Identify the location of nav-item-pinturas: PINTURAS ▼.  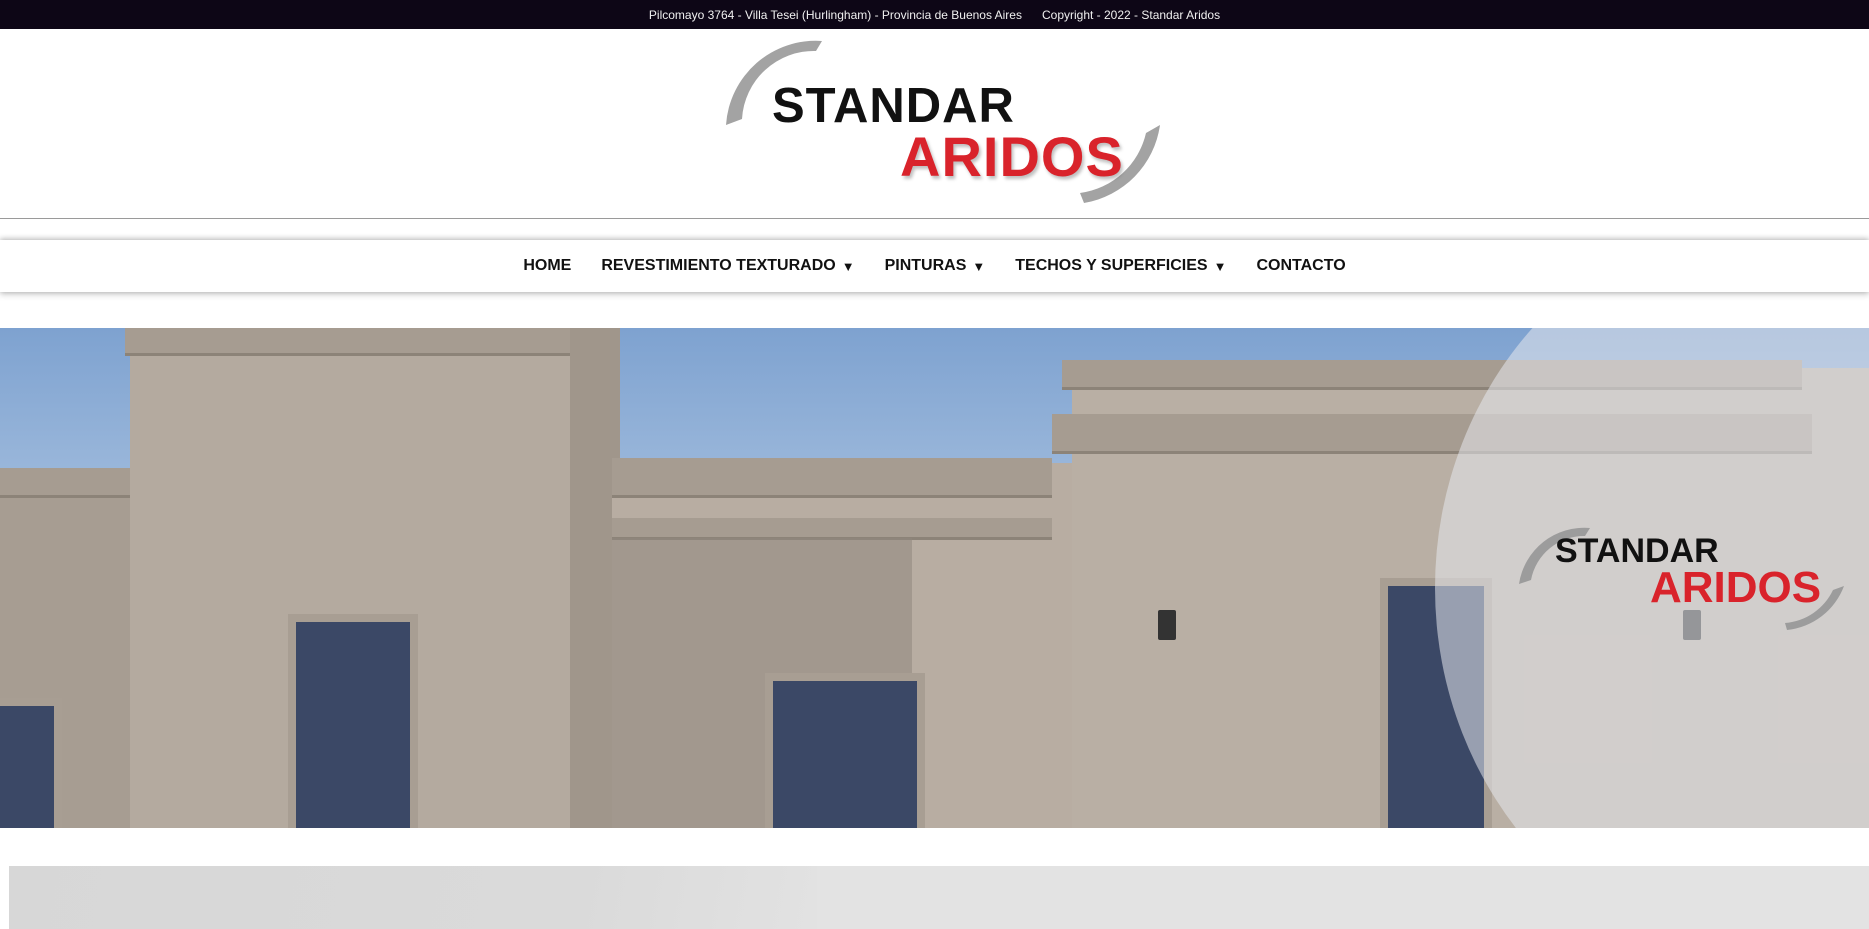
(935, 266).